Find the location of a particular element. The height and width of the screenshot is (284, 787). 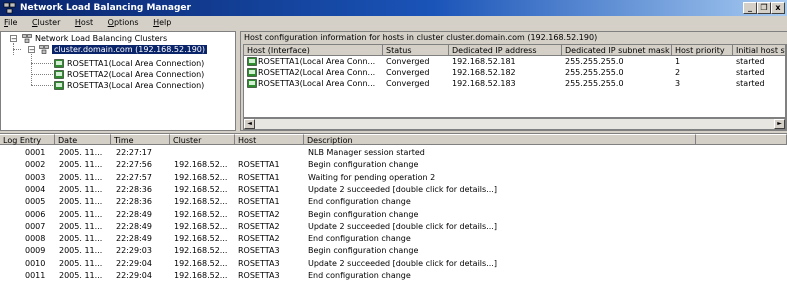

col-header-initial-state: Initial host state is located at coordinates (759, 50).